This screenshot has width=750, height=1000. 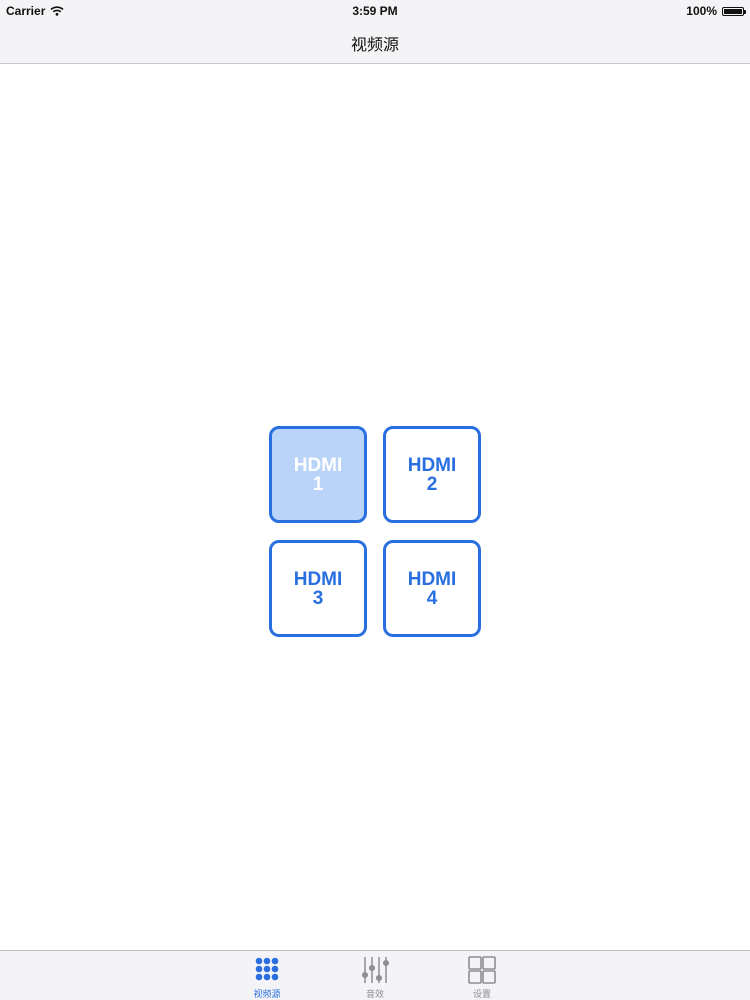 What do you see at coordinates (318, 598) in the screenshot?
I see `tile-label-line2: 3` at bounding box center [318, 598].